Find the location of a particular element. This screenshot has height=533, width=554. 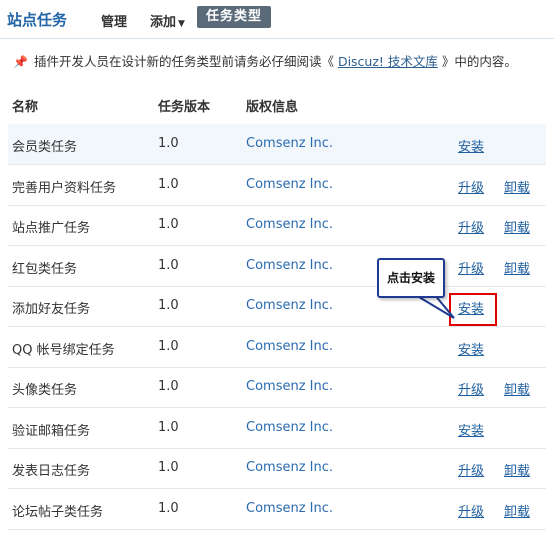

notice-text-after: 》中的内容。 is located at coordinates (477, 61).